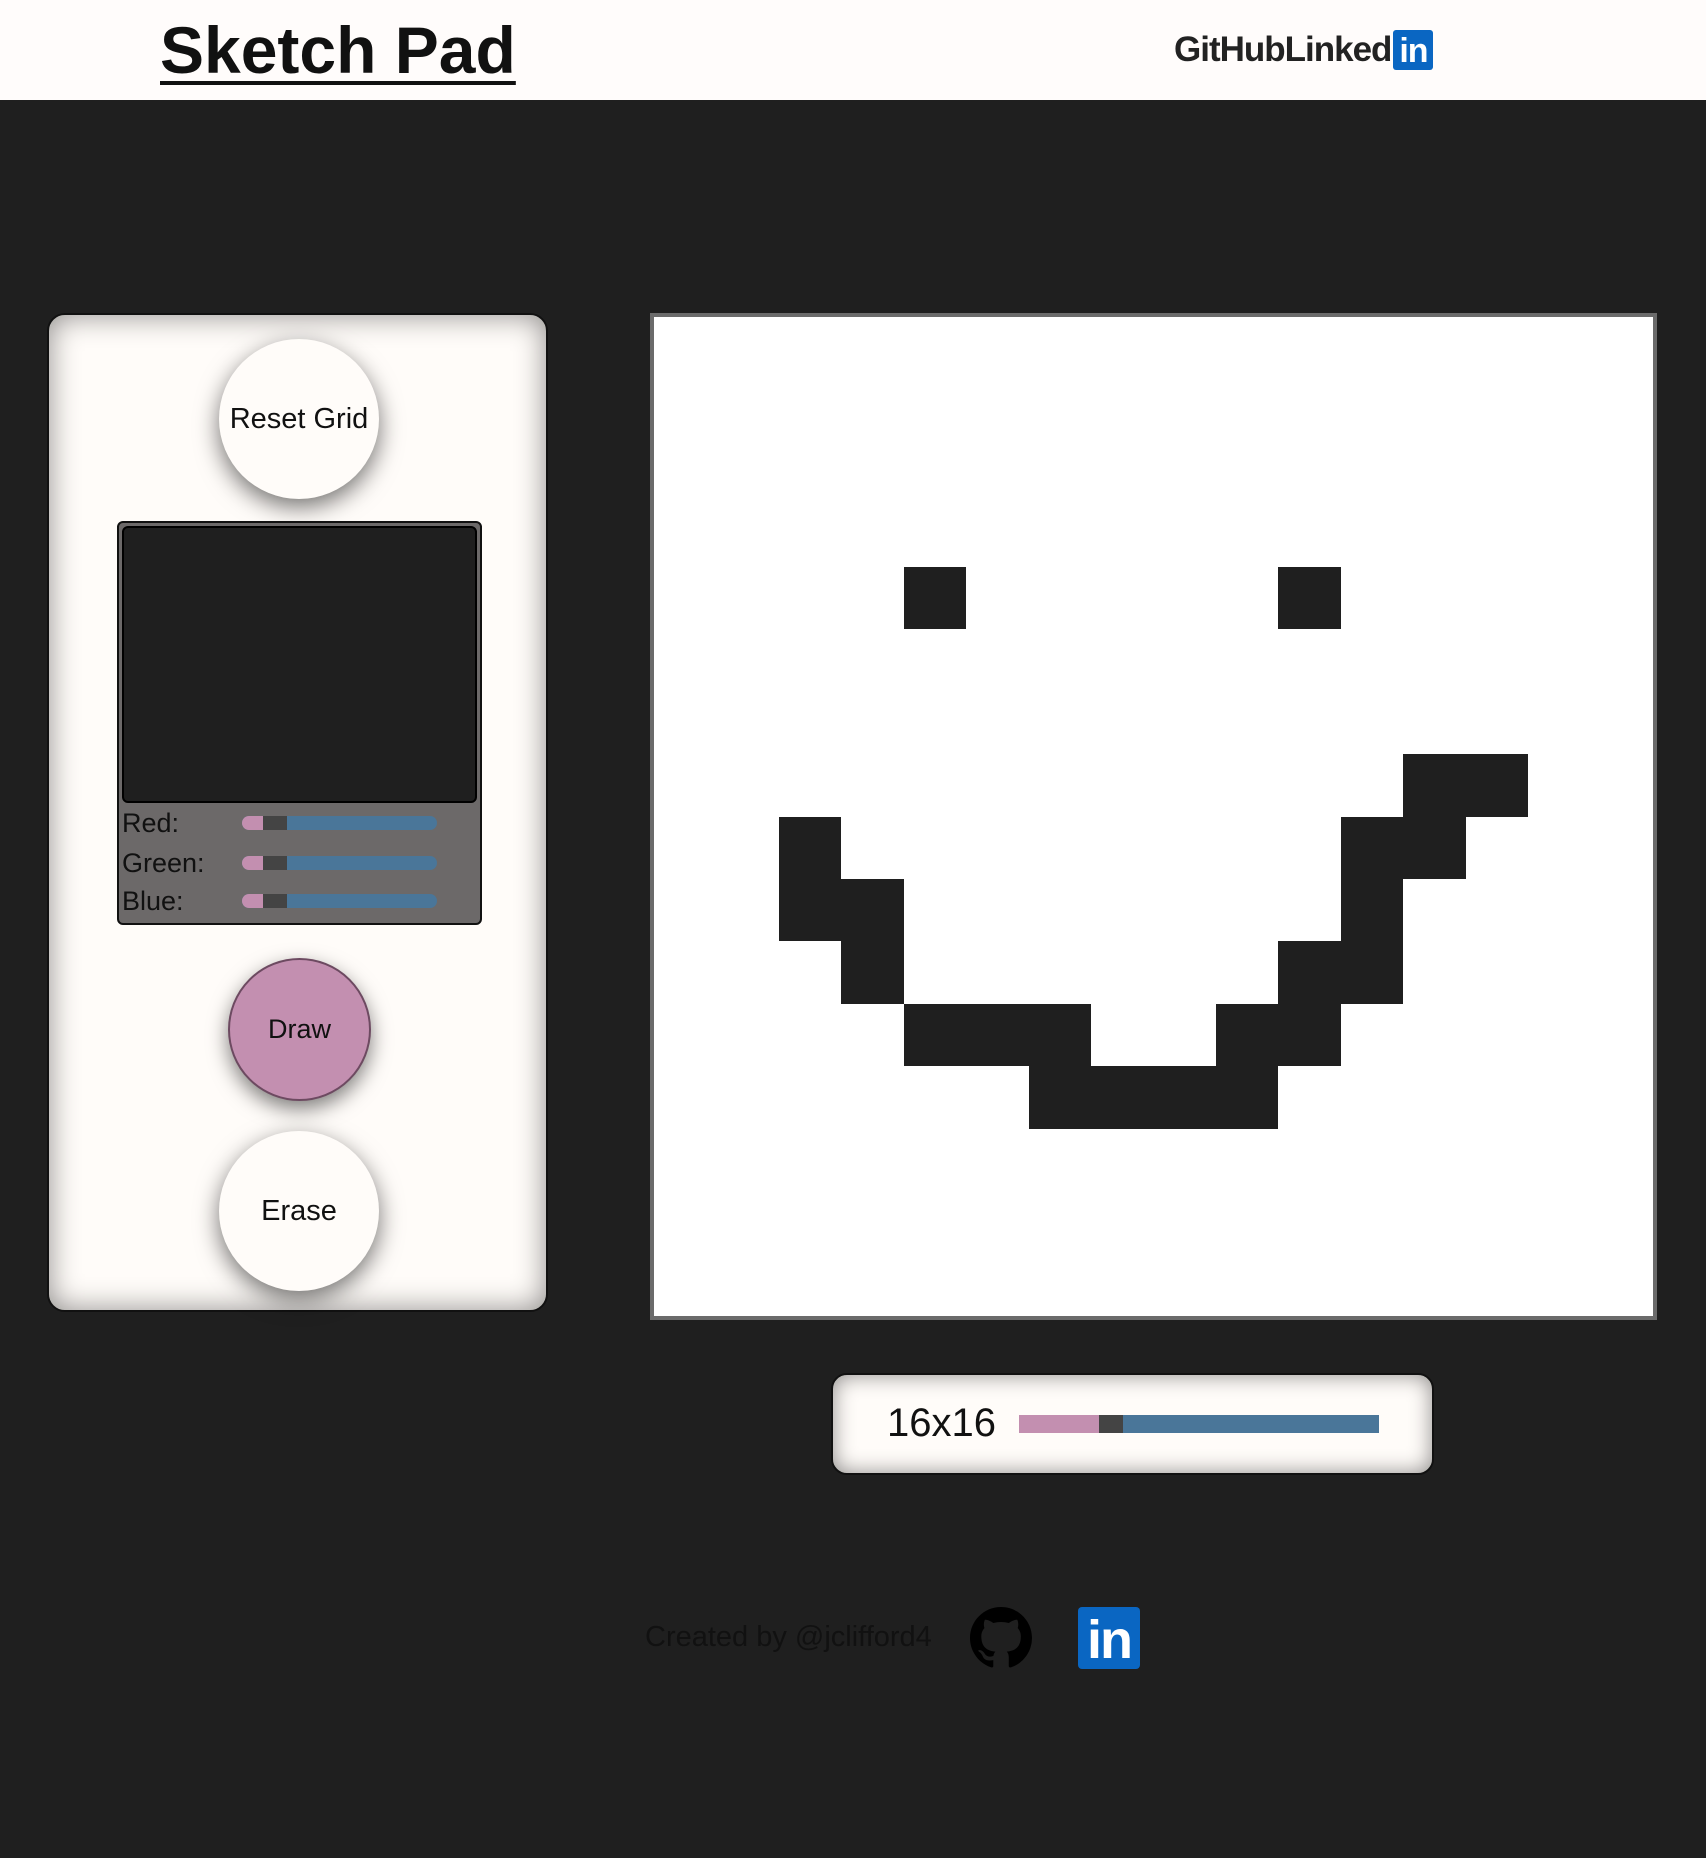 The height and width of the screenshot is (1858, 1706). What do you see at coordinates (1359, 50) in the screenshot?
I see `header-linkedin-link: Linked in` at bounding box center [1359, 50].